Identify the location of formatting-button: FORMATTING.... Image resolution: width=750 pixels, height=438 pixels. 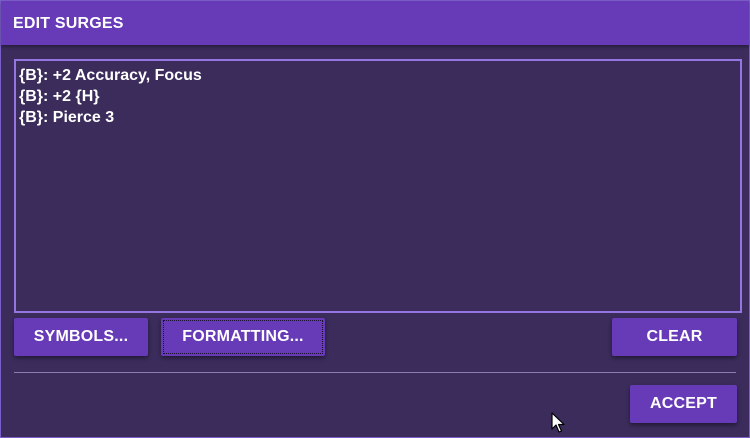
(243, 337).